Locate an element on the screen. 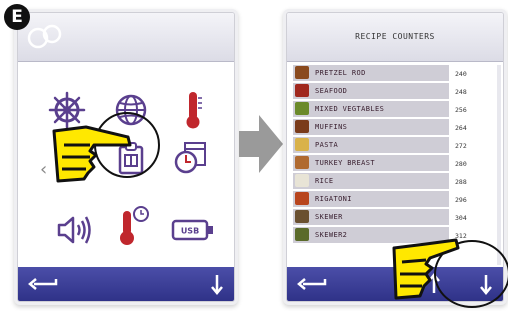 Image resolution: width=508 pixels, height=311 pixels. scroll-track is located at coordinates (499, 165).